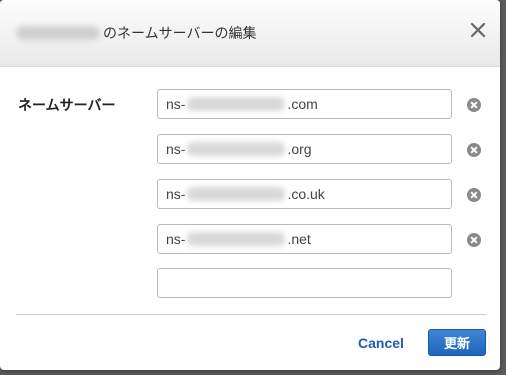 This screenshot has width=506, height=375. I want to click on nameserver-input-4: ns- .net, so click(304, 239).